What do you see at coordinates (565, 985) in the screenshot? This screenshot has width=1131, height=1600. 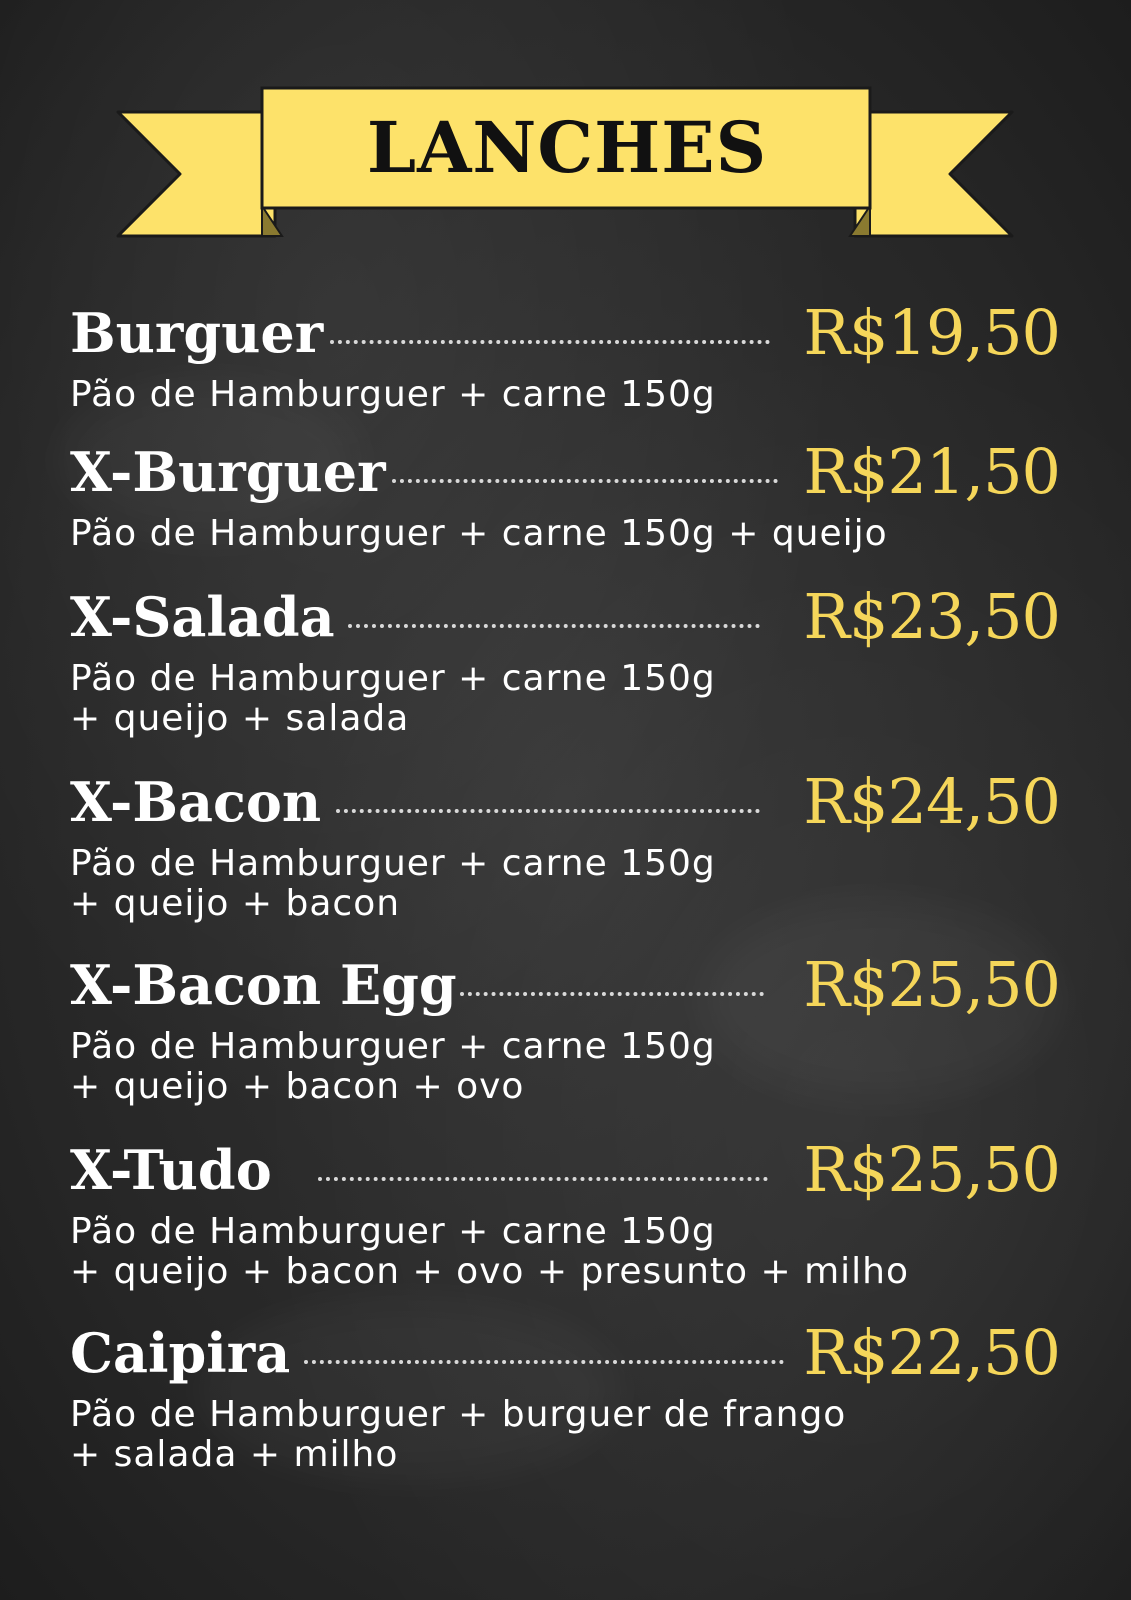 I see `menu-item-header: X-Bacon Egg R$25,50` at bounding box center [565, 985].